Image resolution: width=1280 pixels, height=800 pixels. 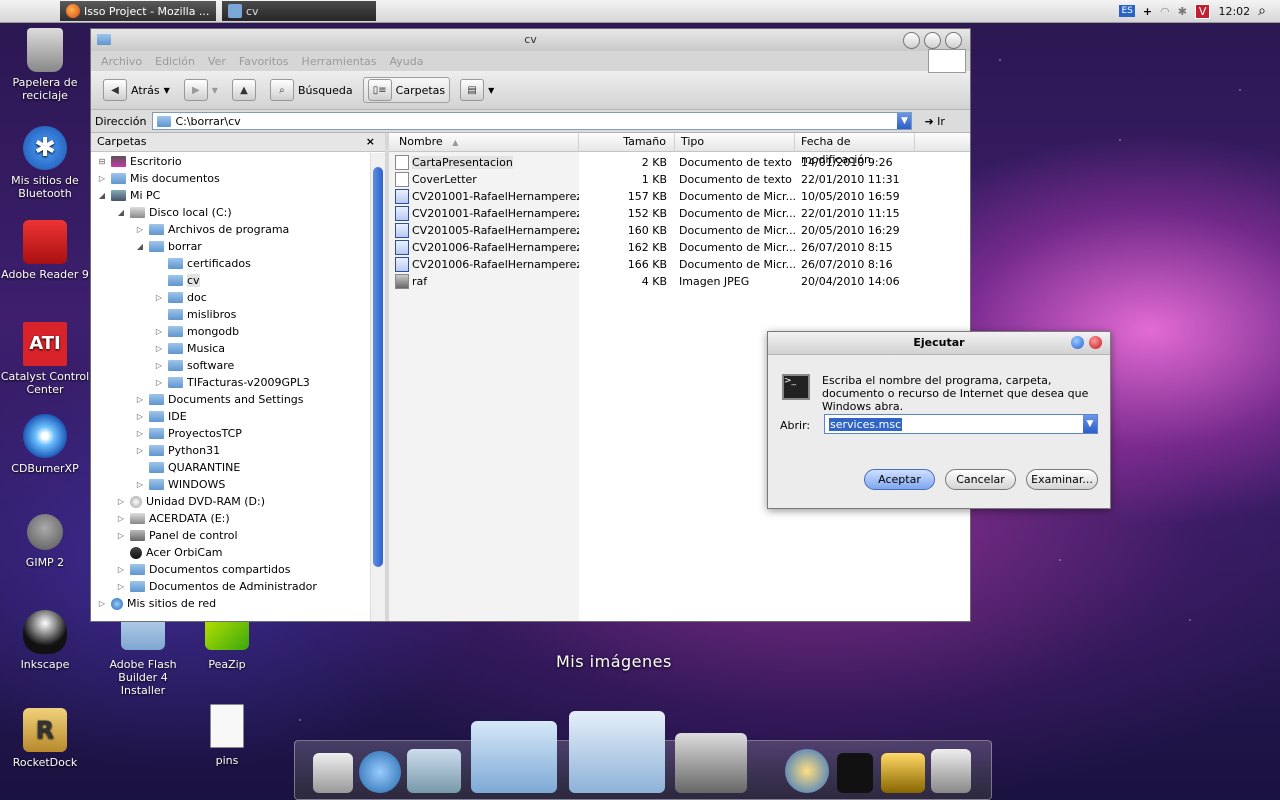 What do you see at coordinates (855, 773) in the screenshot?
I see `tshirt-dock-icon` at bounding box center [855, 773].